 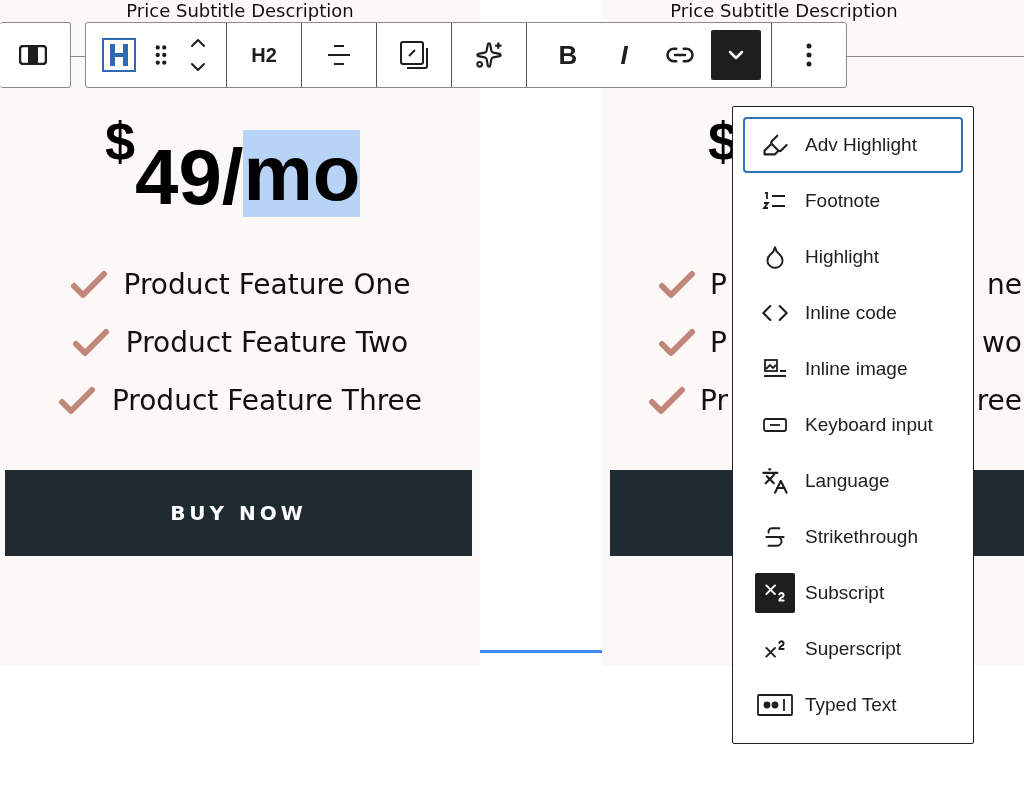 What do you see at coordinates (1001, 342) in the screenshot?
I see `feature-text: wo` at bounding box center [1001, 342].